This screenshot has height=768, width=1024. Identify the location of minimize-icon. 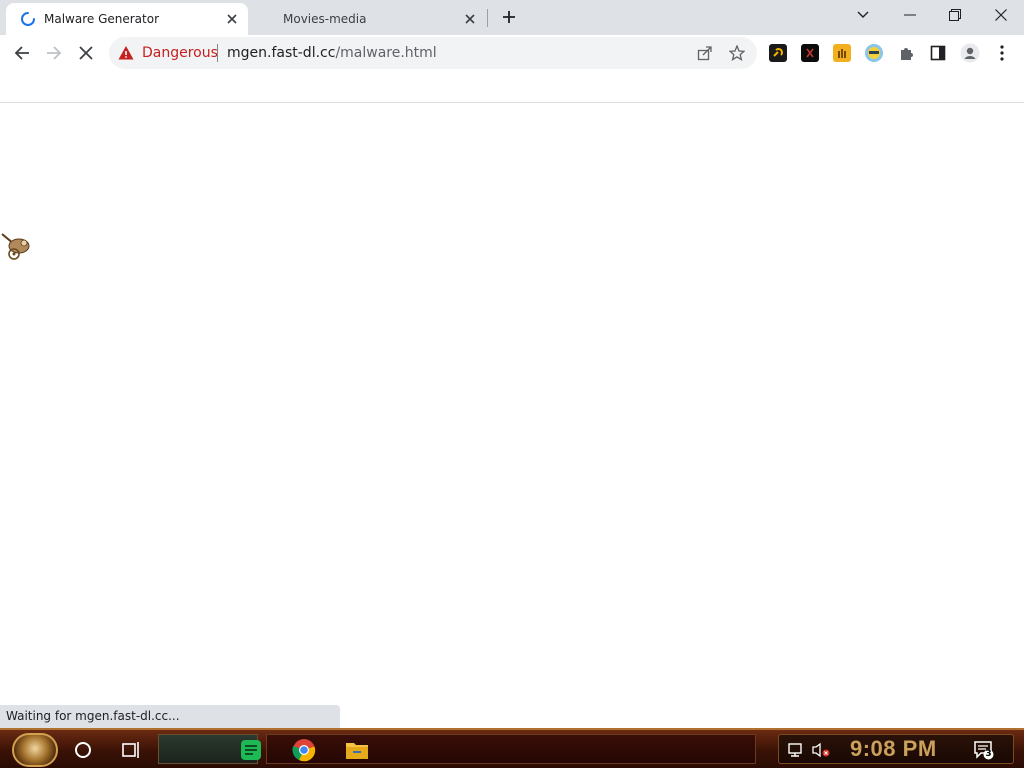
(910, 15).